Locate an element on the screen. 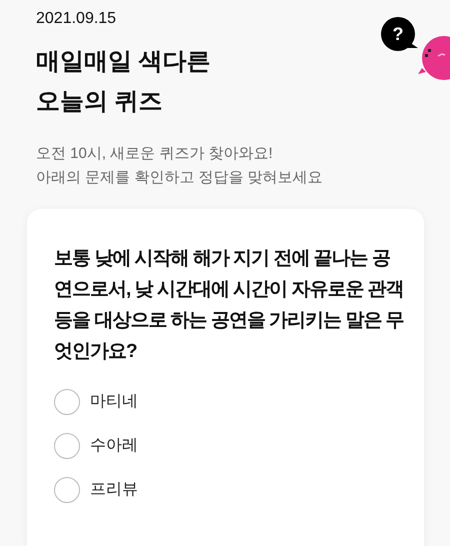 Image resolution: width=450 pixels, height=546 pixels. subtitle-line: 오전 10시, 새로운 퀴즈가 찾아와요! is located at coordinates (155, 154).